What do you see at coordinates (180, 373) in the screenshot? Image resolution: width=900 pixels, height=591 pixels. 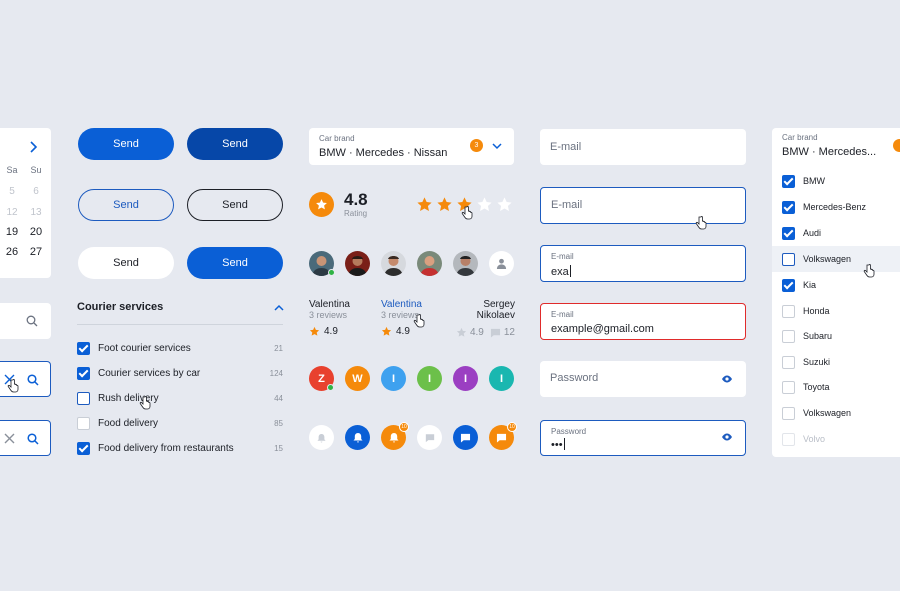 I see `checkbox-row: Courier services by car 124` at bounding box center [180, 373].